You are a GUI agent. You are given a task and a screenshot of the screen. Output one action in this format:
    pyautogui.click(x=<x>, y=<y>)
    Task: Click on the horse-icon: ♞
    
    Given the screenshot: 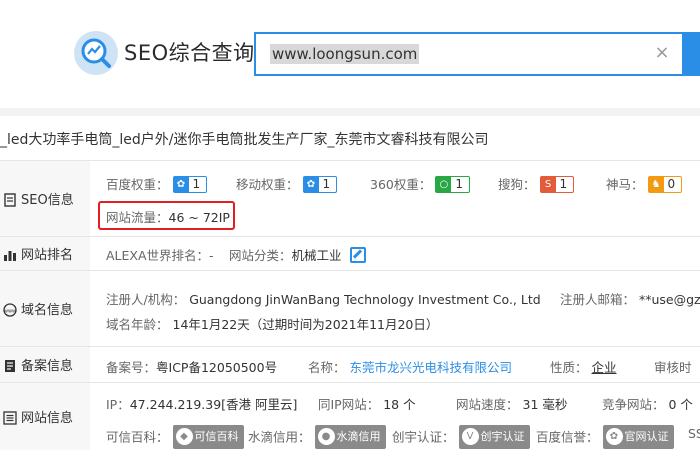 What is the action you would take?
    pyautogui.click(x=656, y=184)
    